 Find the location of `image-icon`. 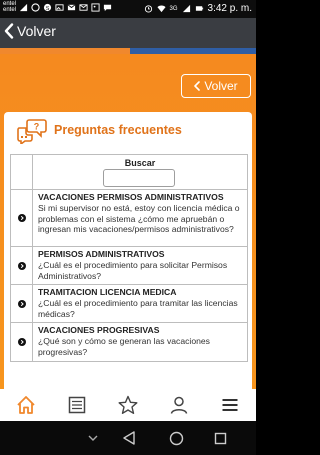

image-icon is located at coordinates (59, 7).